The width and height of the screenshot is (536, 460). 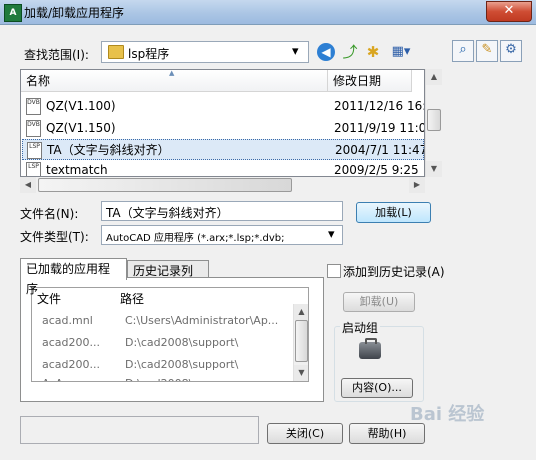 I want to click on tools-icon: ✎, so click(x=487, y=51).